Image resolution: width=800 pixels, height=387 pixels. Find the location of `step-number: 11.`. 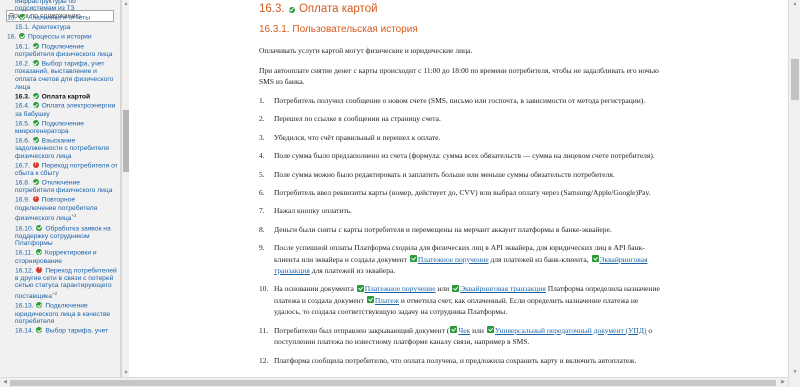

step-number: 11. is located at coordinates (264, 330).